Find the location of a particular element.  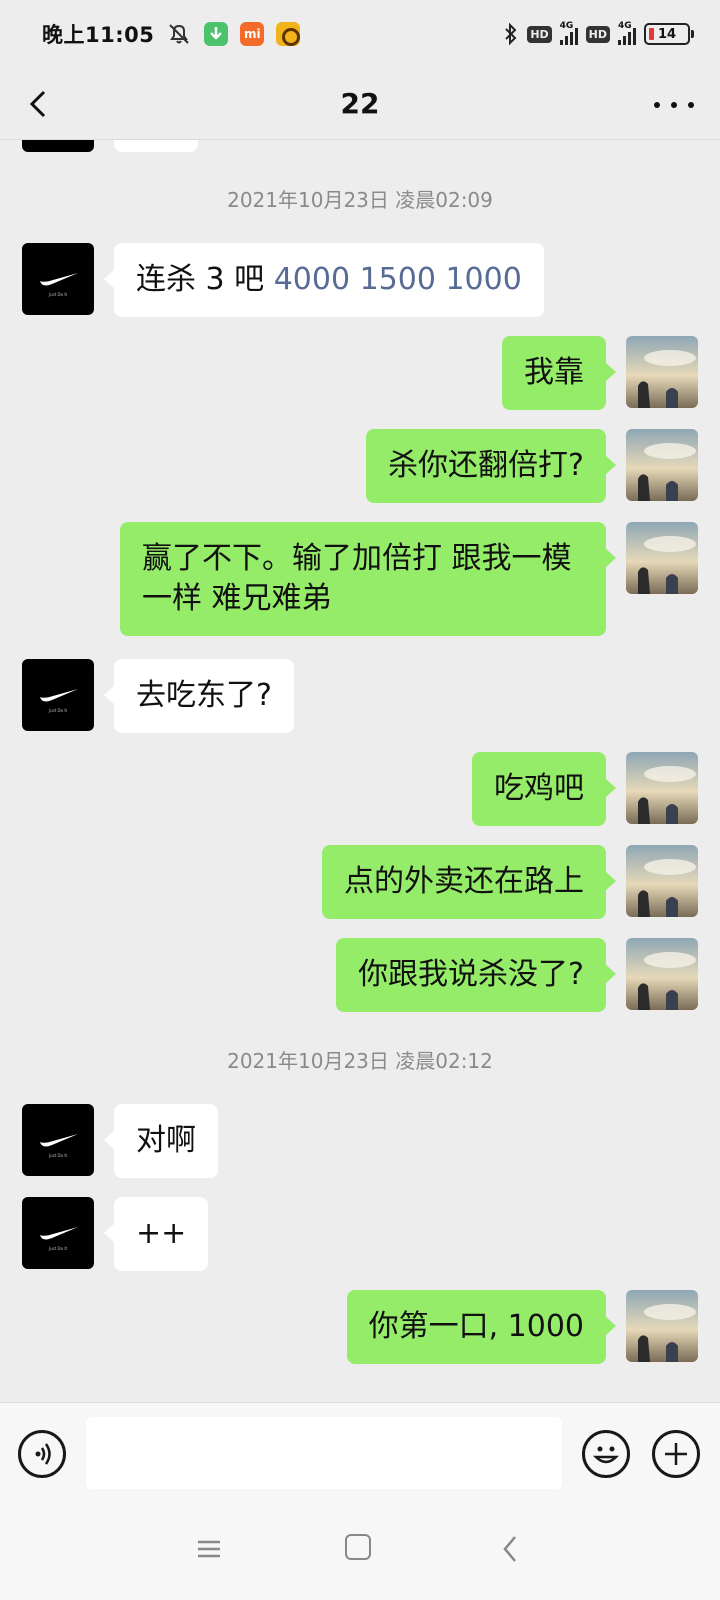

message-bubble: 对啊 is located at coordinates (161, 1141).